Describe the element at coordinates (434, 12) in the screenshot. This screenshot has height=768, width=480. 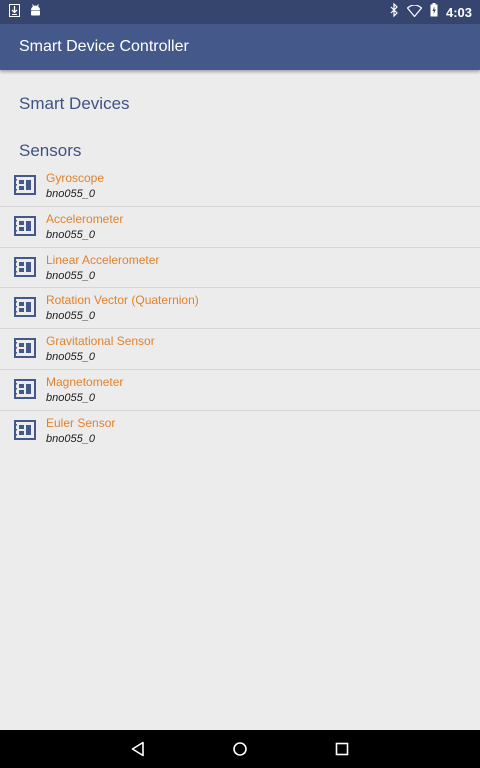
I see `battery-charging-icon` at that location.